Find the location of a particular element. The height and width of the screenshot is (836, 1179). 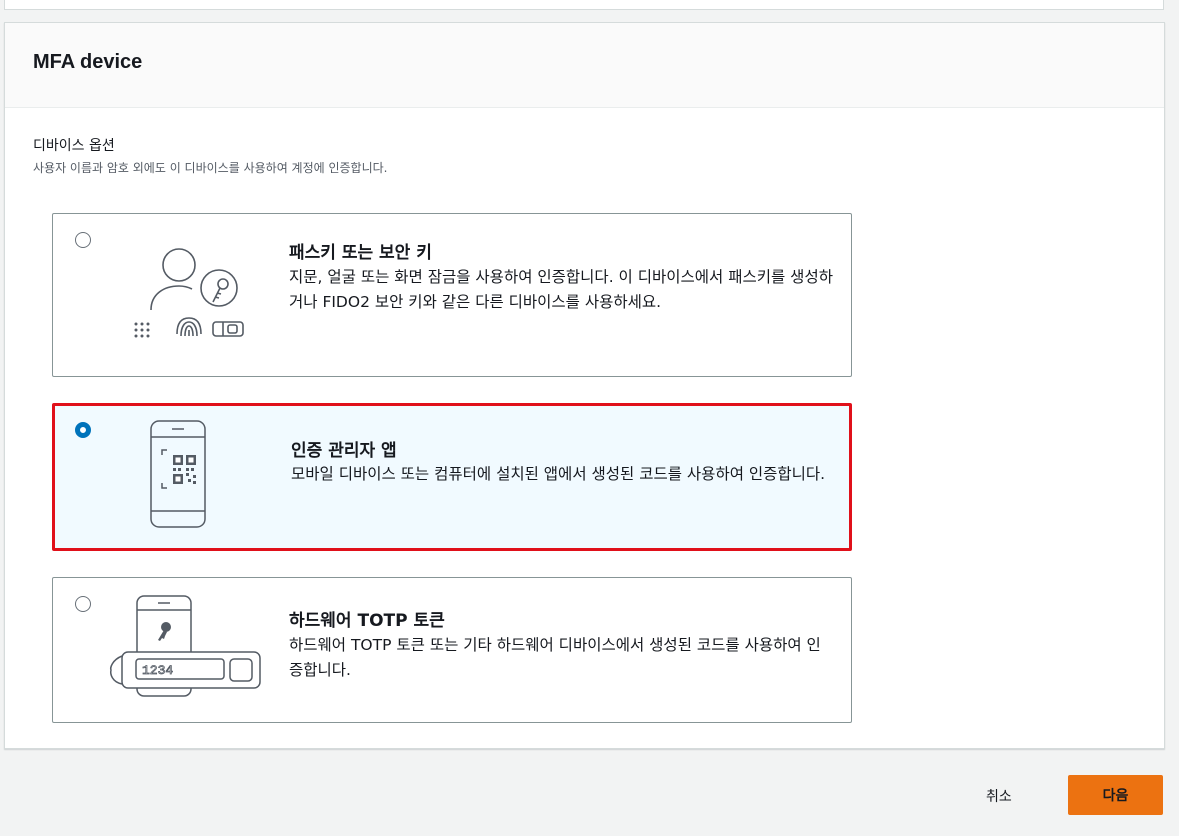

hardware-totp-radio is located at coordinates (83, 604).